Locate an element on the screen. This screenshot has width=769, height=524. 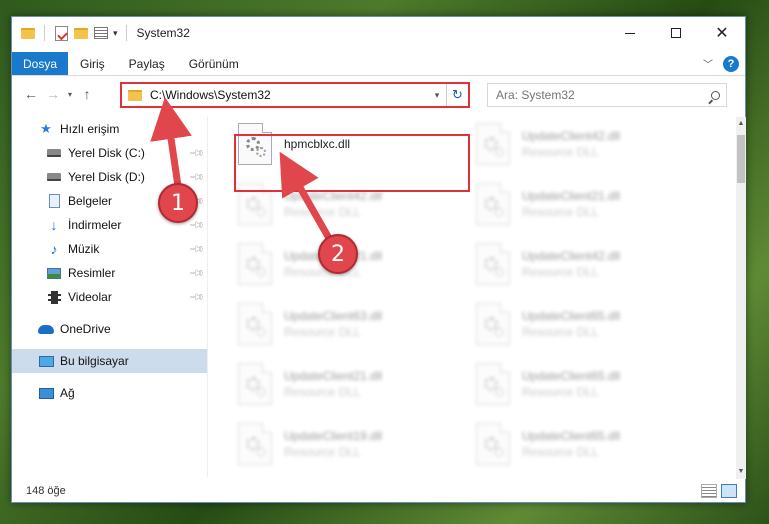
scroll-down-icon: ▼ is located at coordinates (741, 472).